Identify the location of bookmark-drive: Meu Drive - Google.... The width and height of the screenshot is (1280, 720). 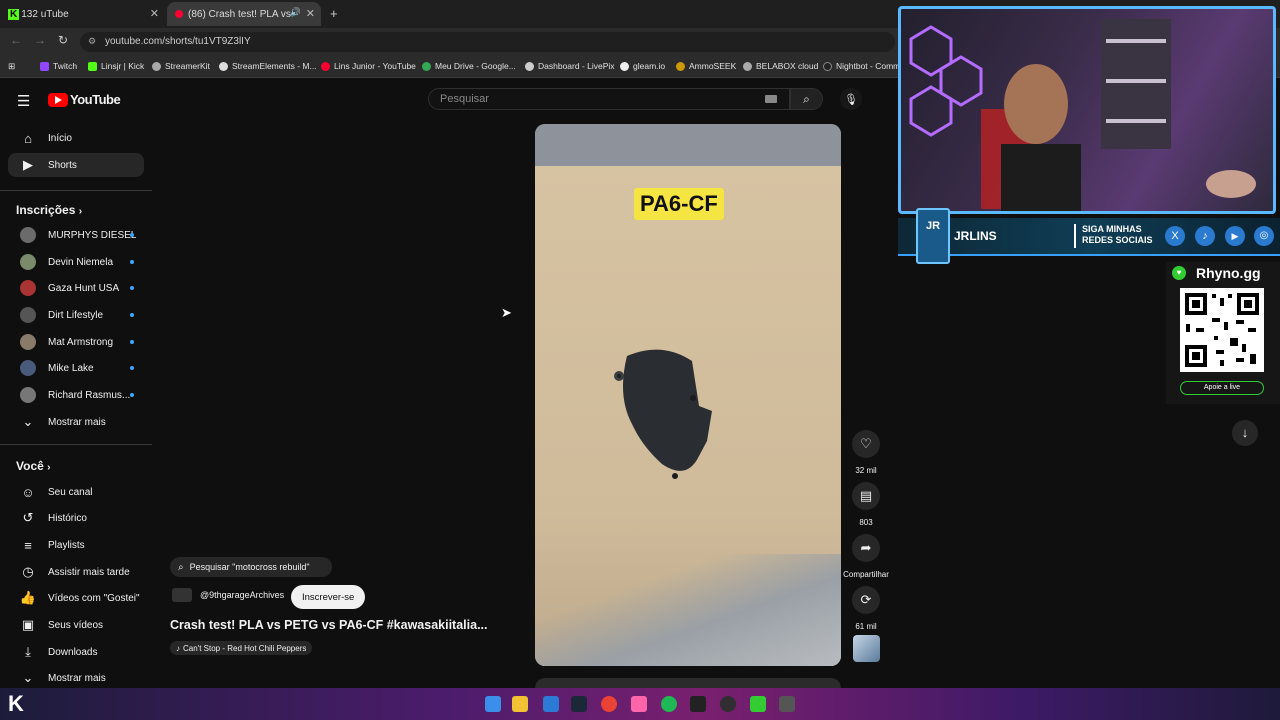
(469, 66).